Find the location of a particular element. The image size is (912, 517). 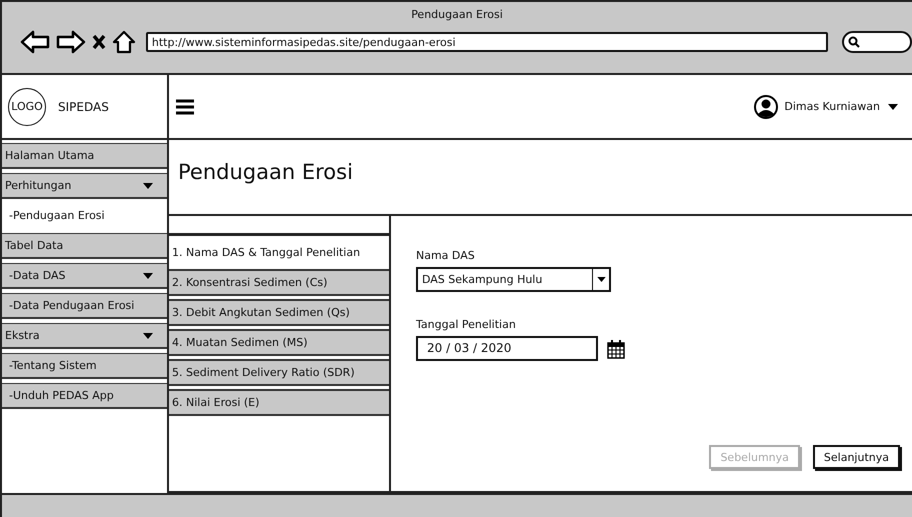

address-bar: http://www.sisteminformasipedas.site/pendugaan-erosi is located at coordinates (487, 42).